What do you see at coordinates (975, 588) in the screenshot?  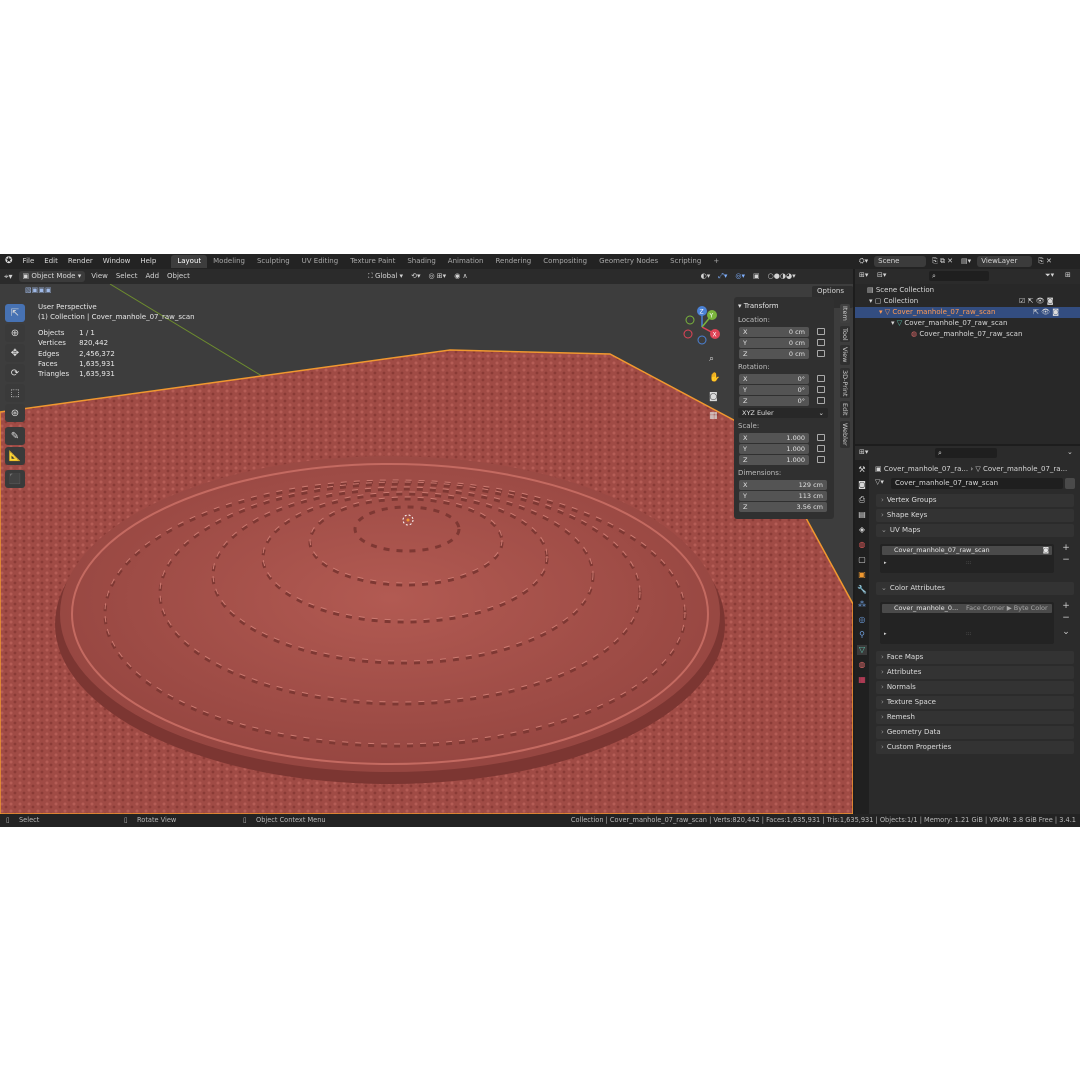 I see `panel-color-attributes: ⌄ Color Attributes` at bounding box center [975, 588].